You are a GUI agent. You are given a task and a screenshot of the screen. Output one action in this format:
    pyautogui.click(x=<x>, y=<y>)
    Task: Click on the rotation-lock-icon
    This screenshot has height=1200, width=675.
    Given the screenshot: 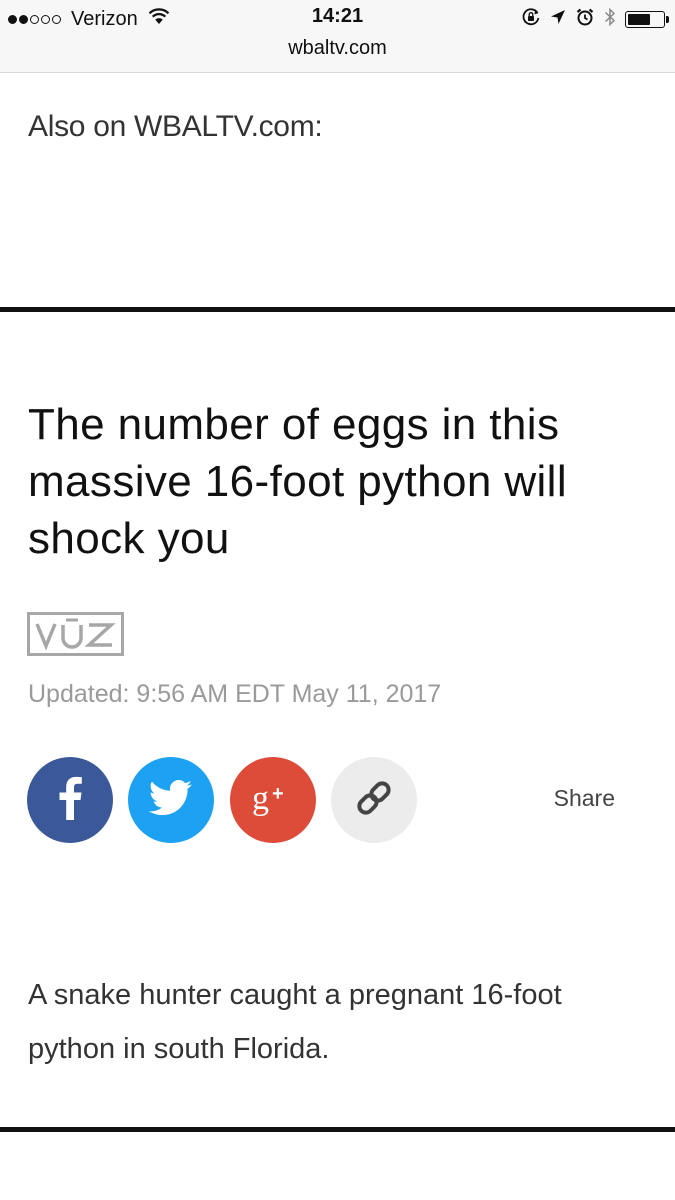 What is the action you would take?
    pyautogui.click(x=531, y=19)
    